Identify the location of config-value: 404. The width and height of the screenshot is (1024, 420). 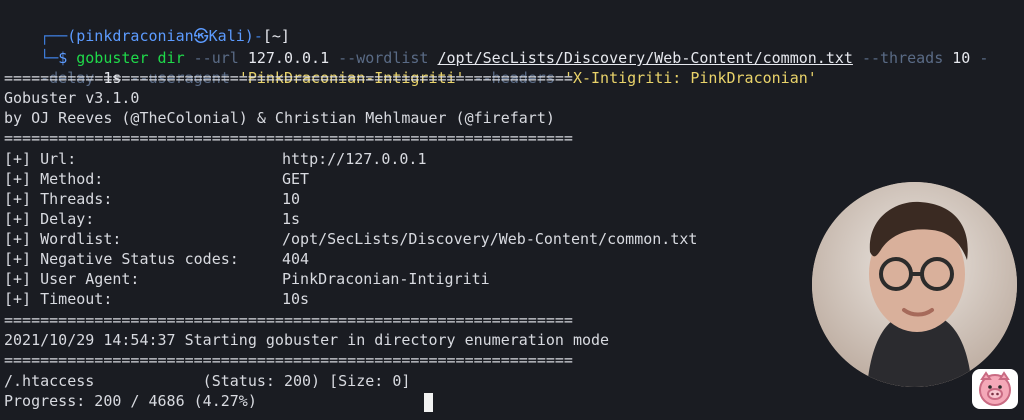
(296, 259).